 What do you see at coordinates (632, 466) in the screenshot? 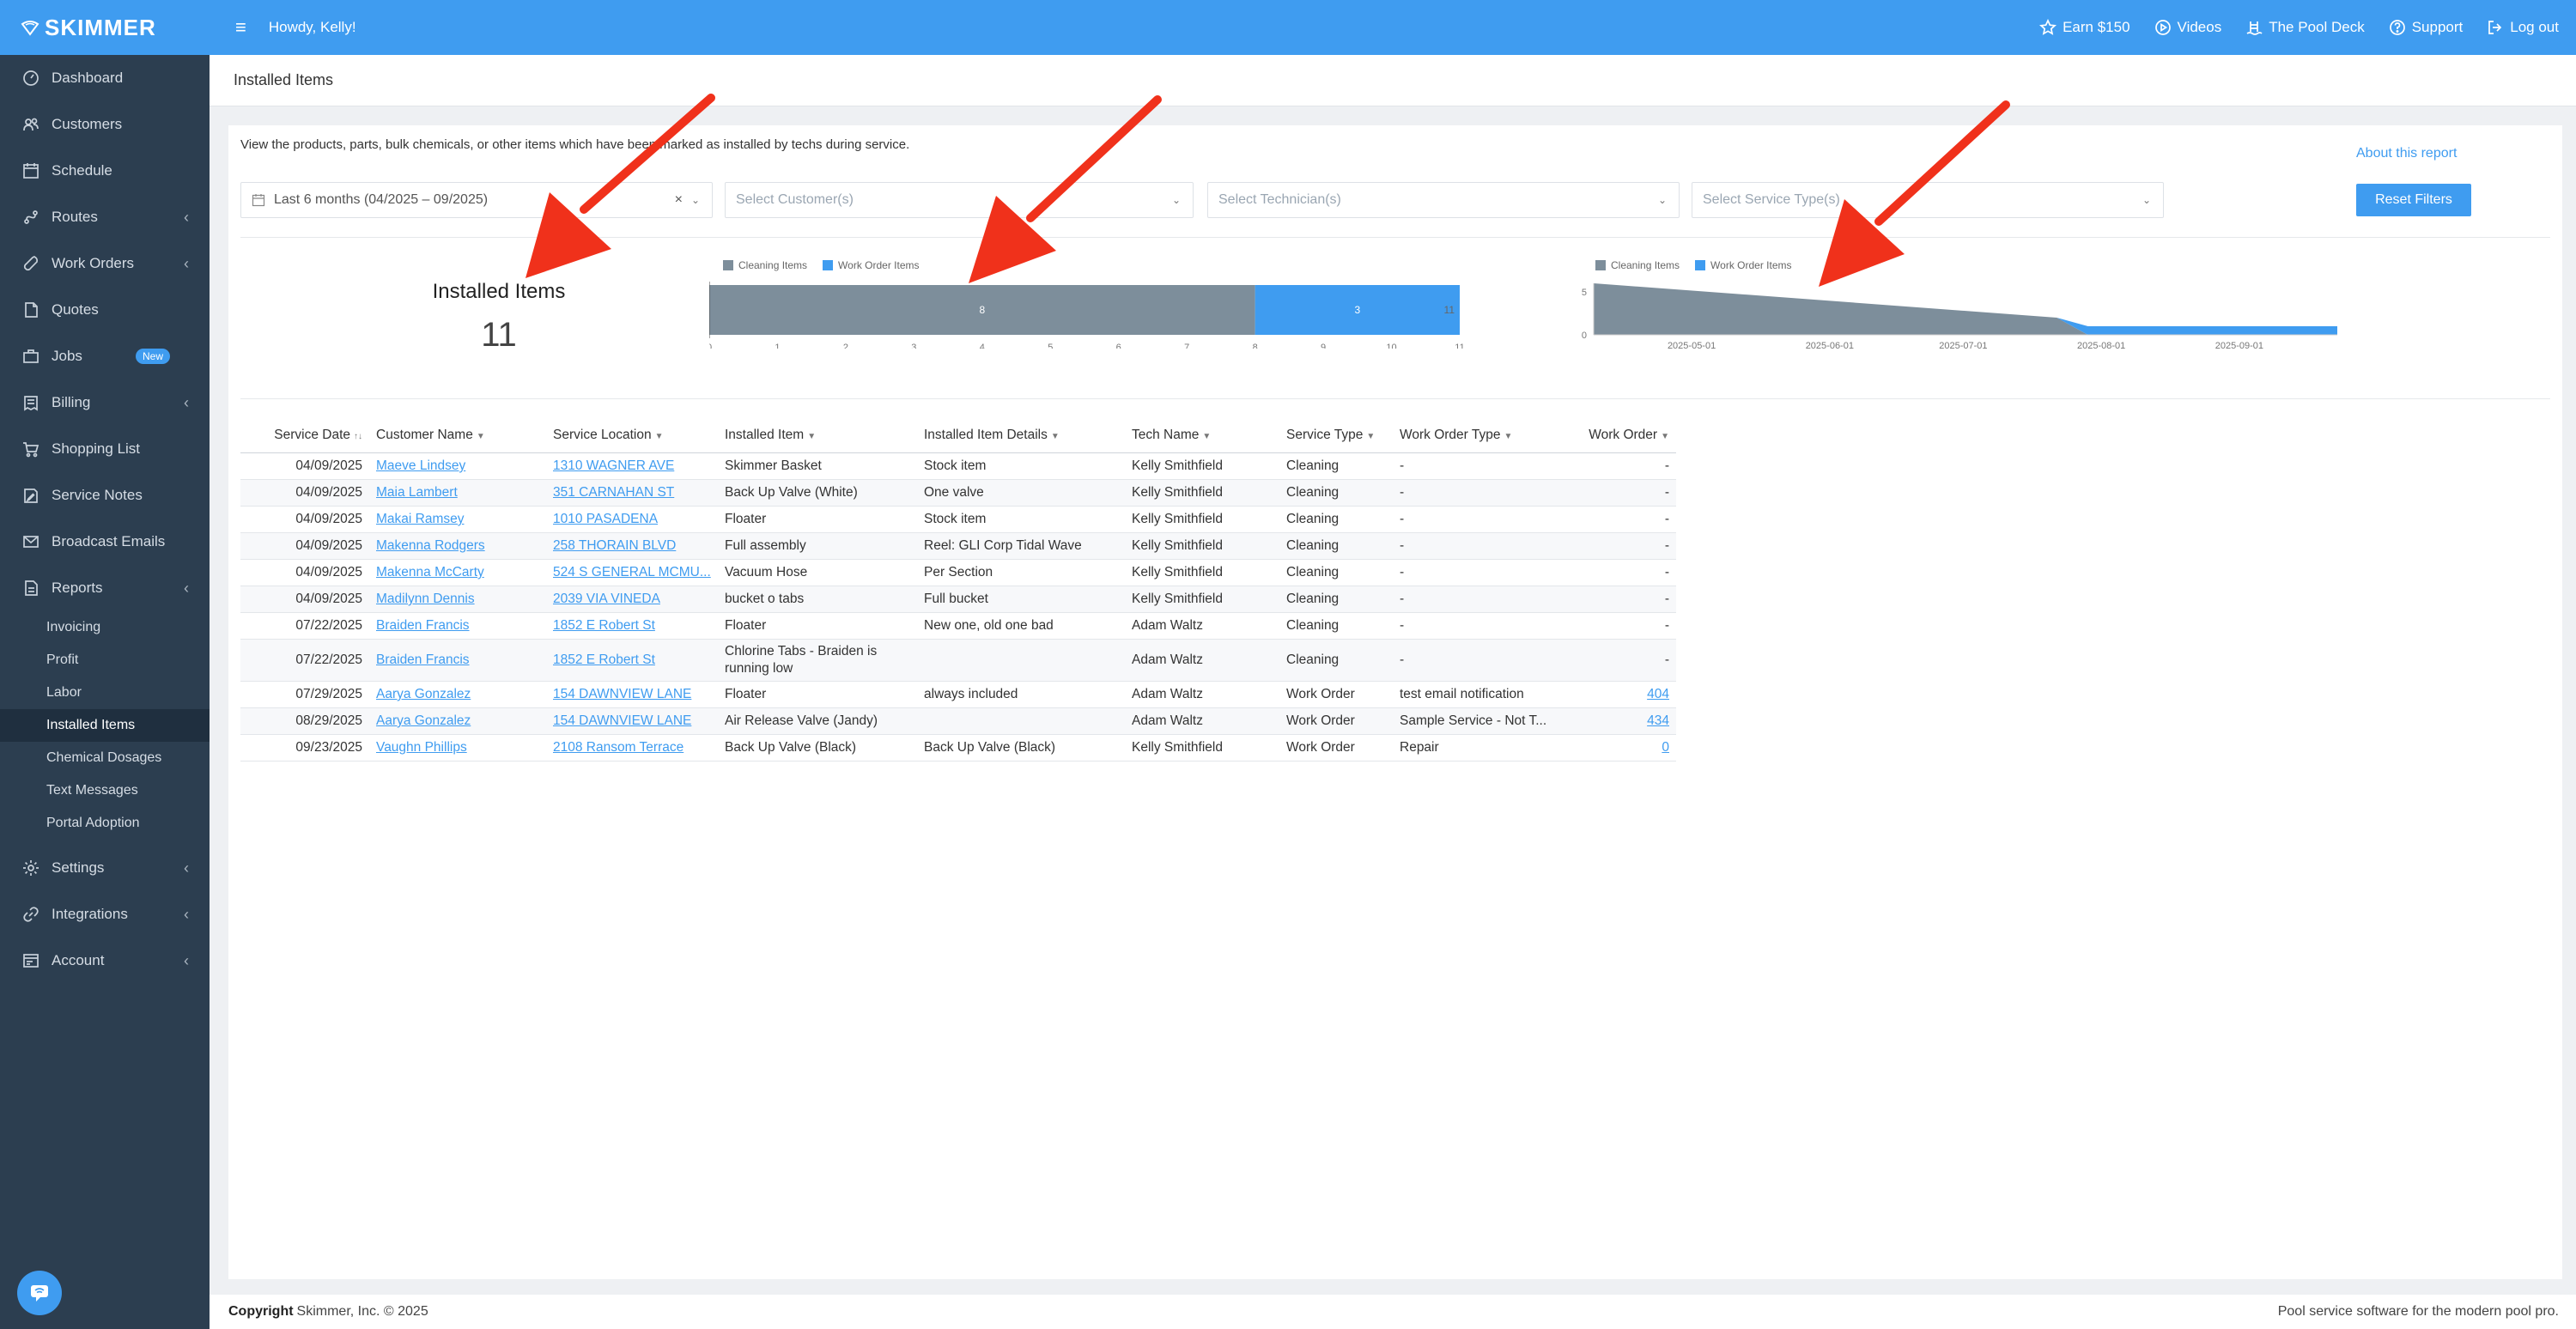
I see `cell-service-location: 1310 WAGNER AVE` at bounding box center [632, 466].